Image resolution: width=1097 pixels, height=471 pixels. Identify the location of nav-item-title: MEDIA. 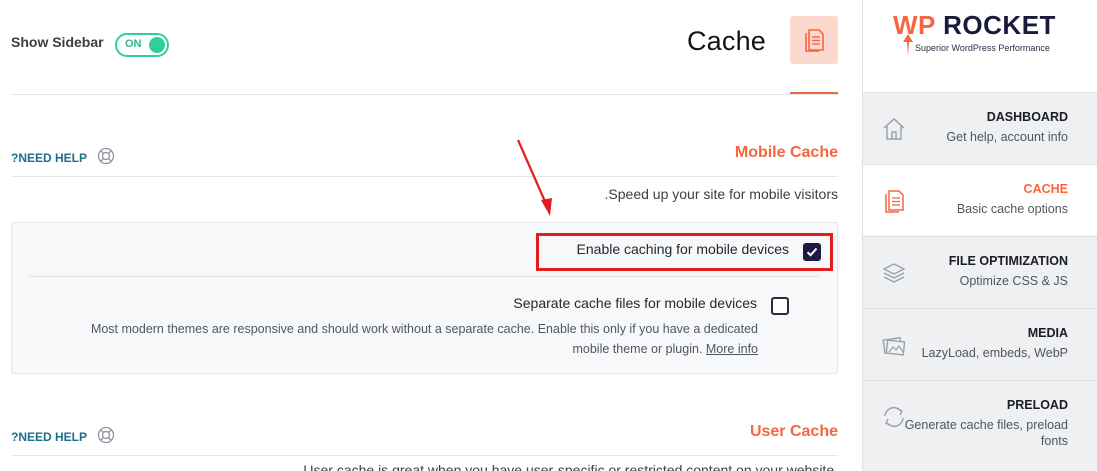
(1047, 333).